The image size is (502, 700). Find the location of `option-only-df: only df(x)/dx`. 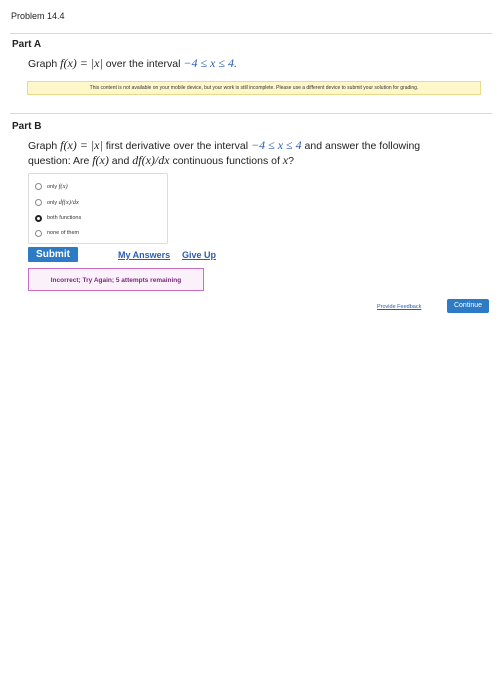

option-only-df: only df(x)/dx is located at coordinates (57, 202).